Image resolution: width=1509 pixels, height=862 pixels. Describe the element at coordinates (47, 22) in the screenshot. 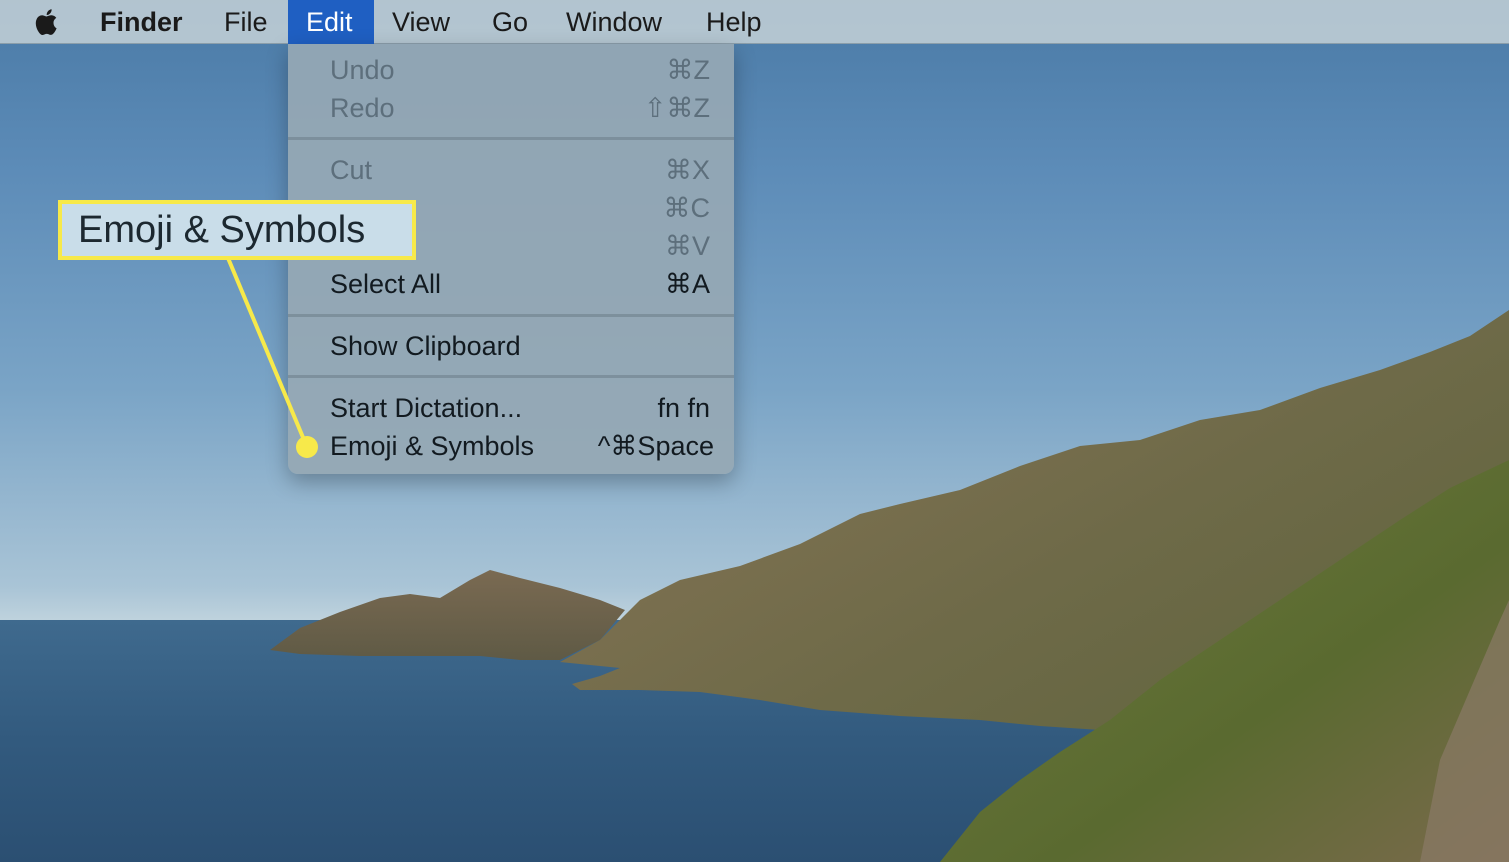

I see `apple-logo-icon` at that location.